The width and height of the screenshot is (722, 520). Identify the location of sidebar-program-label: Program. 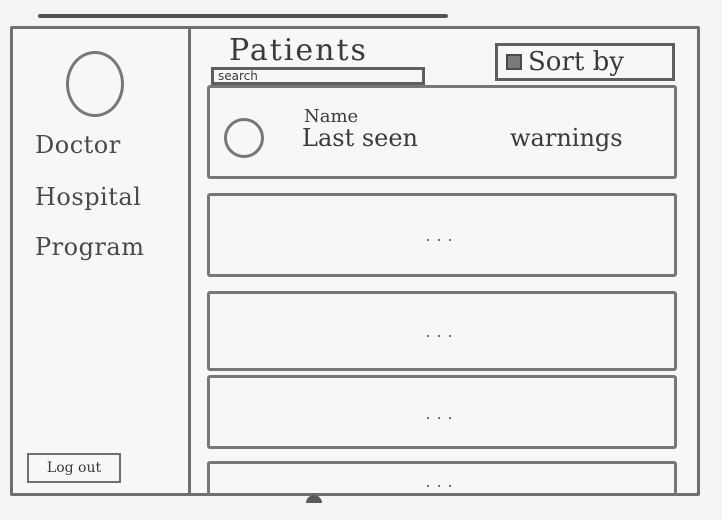
(90, 247).